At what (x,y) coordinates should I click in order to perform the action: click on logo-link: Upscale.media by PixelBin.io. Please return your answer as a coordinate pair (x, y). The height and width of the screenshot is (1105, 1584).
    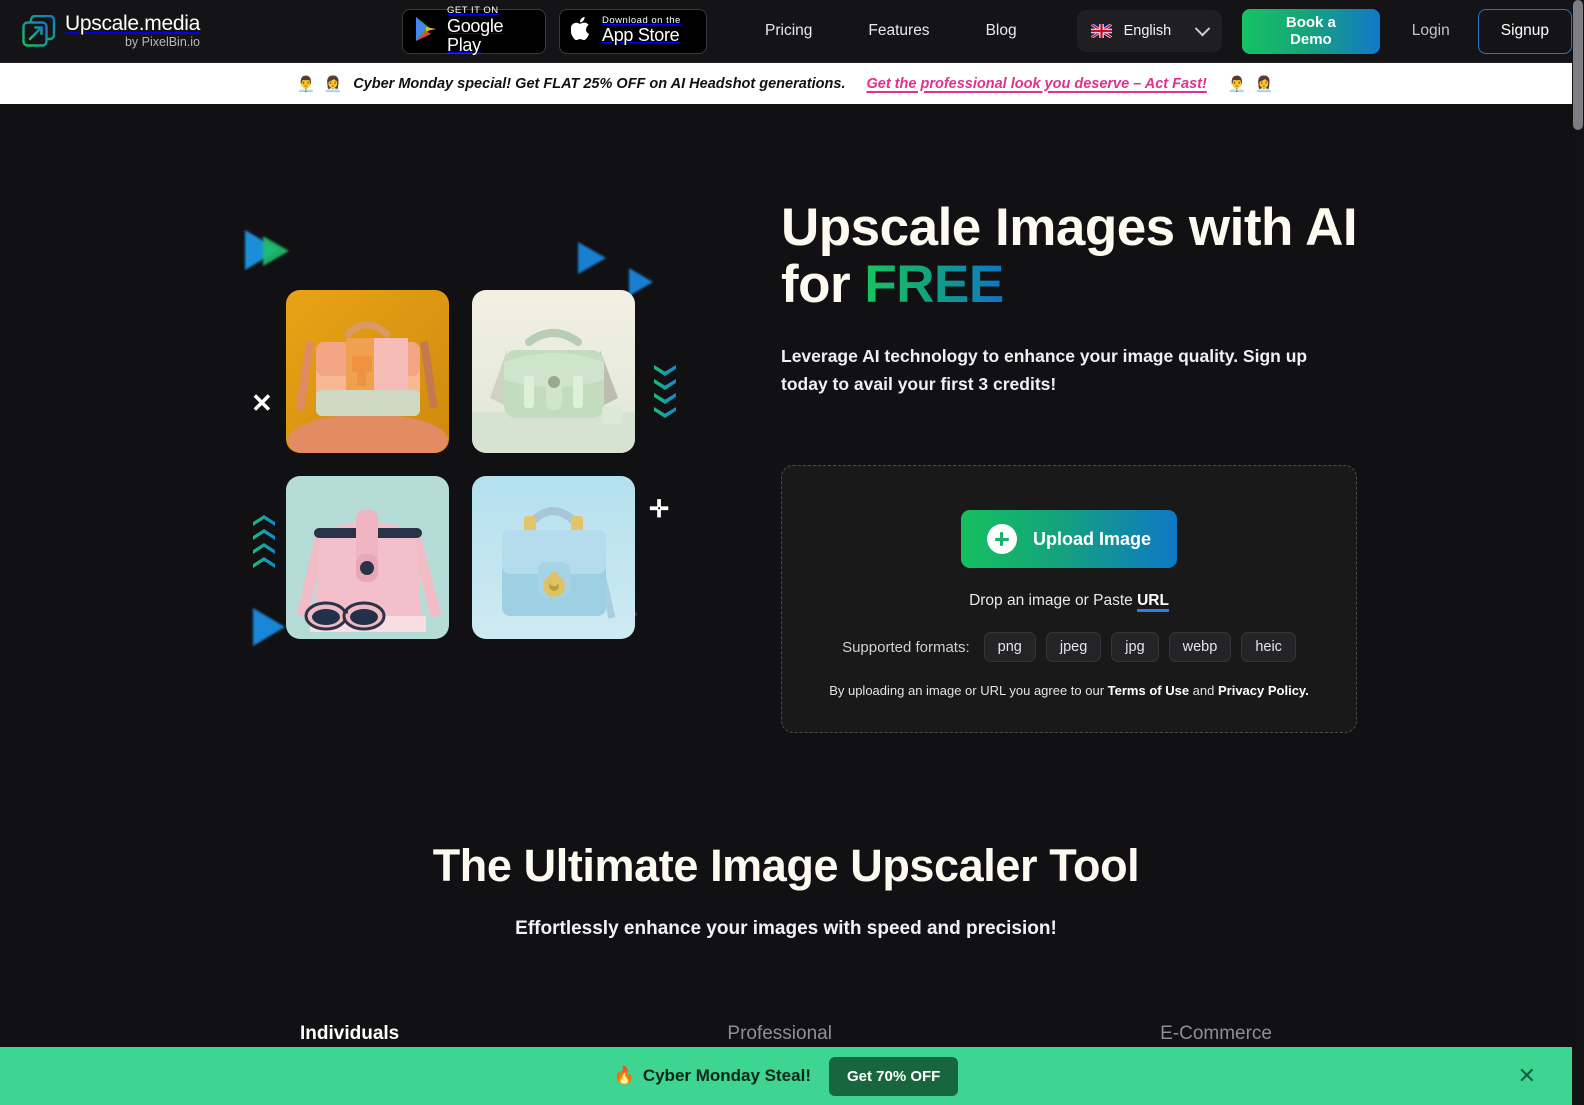
    Looking at the image, I should click on (111, 30).